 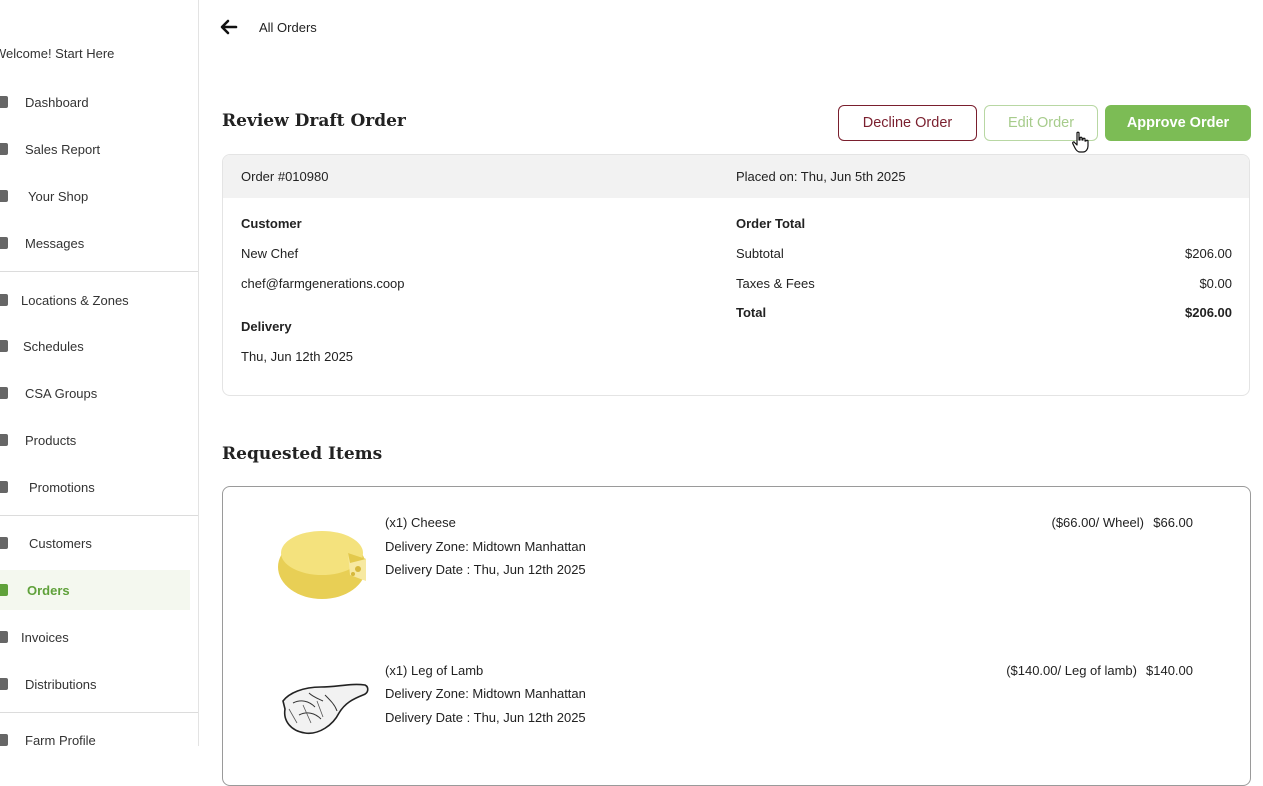 I want to click on sidebar-item-label: Customers, so click(x=60, y=543).